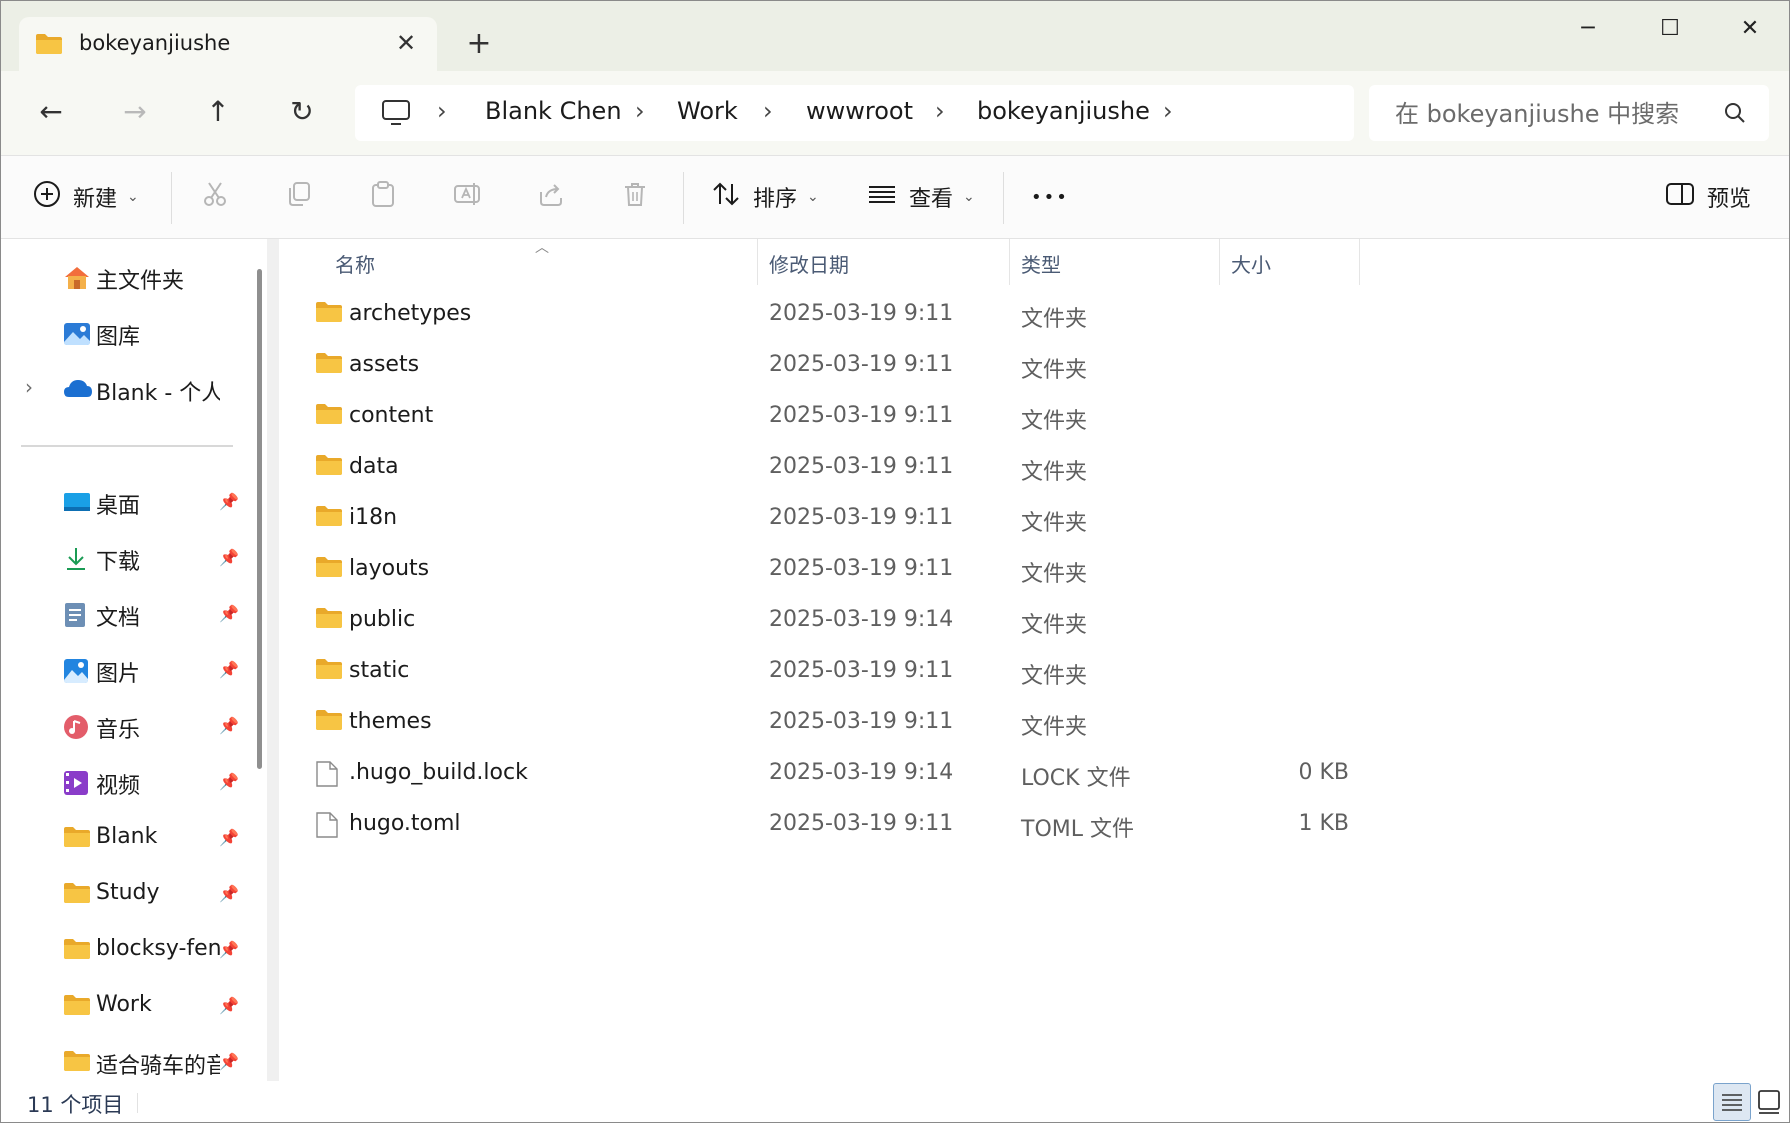  Describe the element at coordinates (158, 948) in the screenshot. I see `sidebar-item-label: blocksy-feng` at that location.